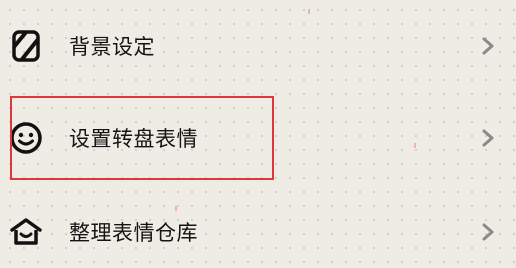  What do you see at coordinates (26, 232) in the screenshot?
I see `warehouse-icon` at bounding box center [26, 232].